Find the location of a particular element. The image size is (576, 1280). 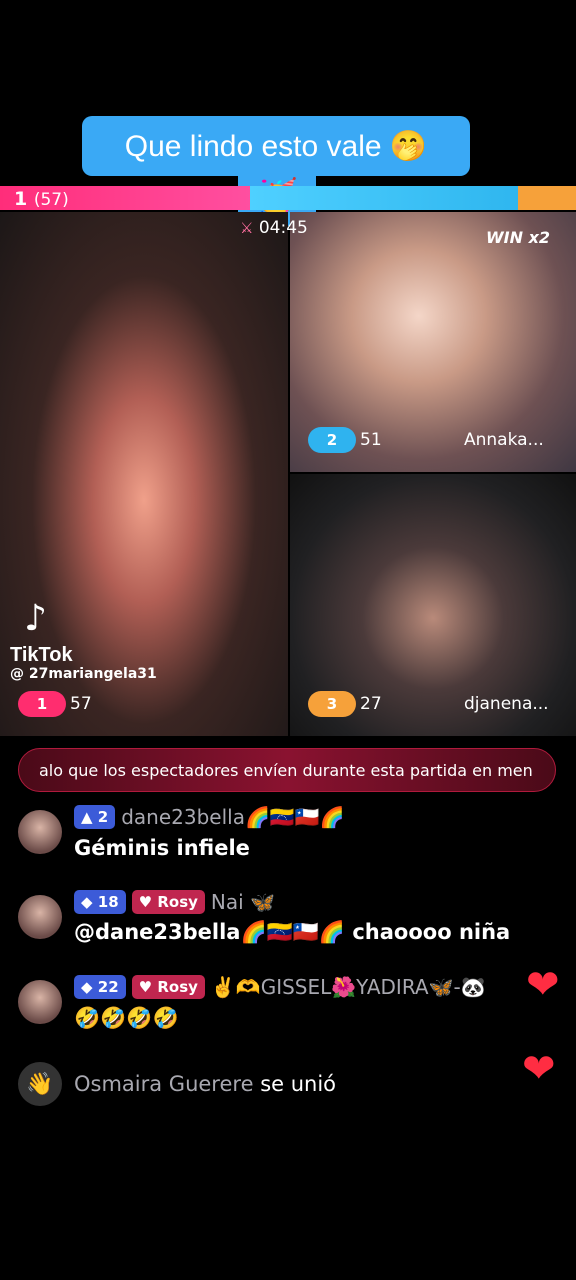

battle-timer: ⚔ 04:45 is located at coordinates (274, 228).